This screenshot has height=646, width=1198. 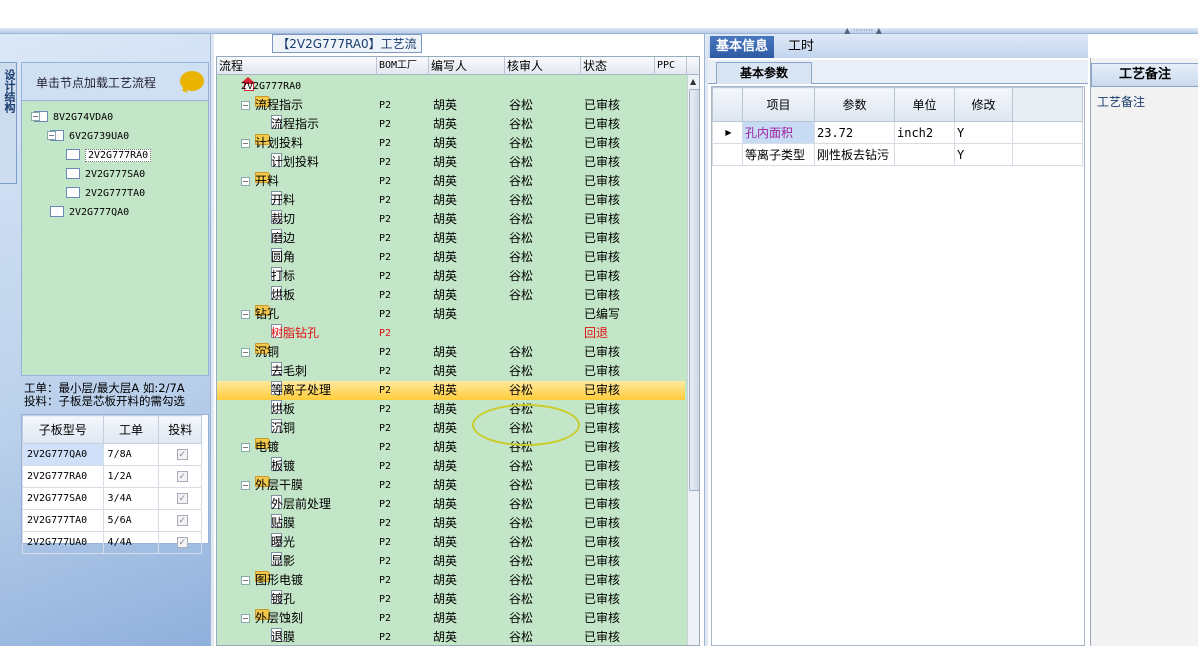 What do you see at coordinates (451, 352) in the screenshot?
I see `process-row: 沉铜 P2 胡英 谷松 已审核 −` at bounding box center [451, 352].